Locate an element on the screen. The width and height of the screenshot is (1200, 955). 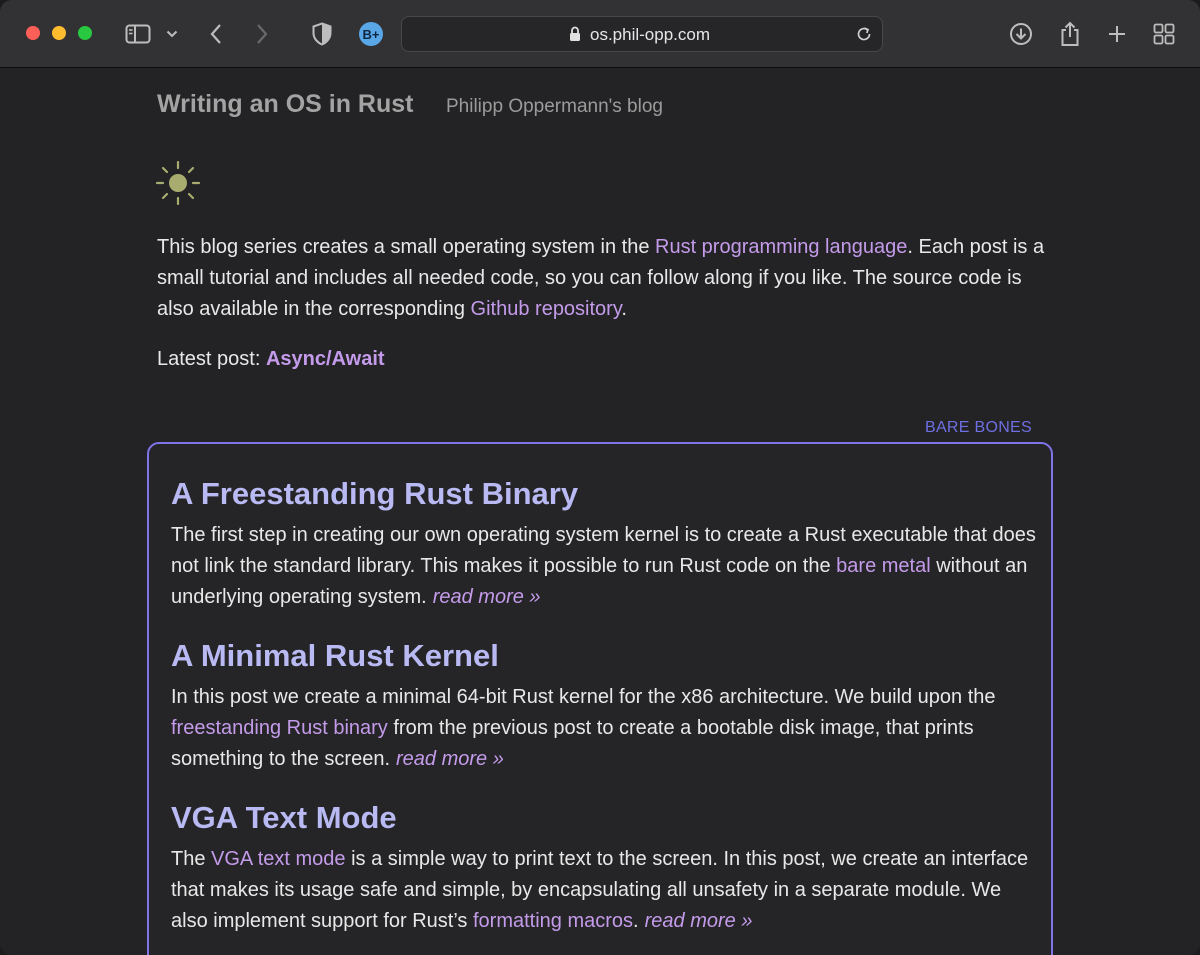
freestanding-binary-link: freestanding Rust binary is located at coordinates (279, 728).